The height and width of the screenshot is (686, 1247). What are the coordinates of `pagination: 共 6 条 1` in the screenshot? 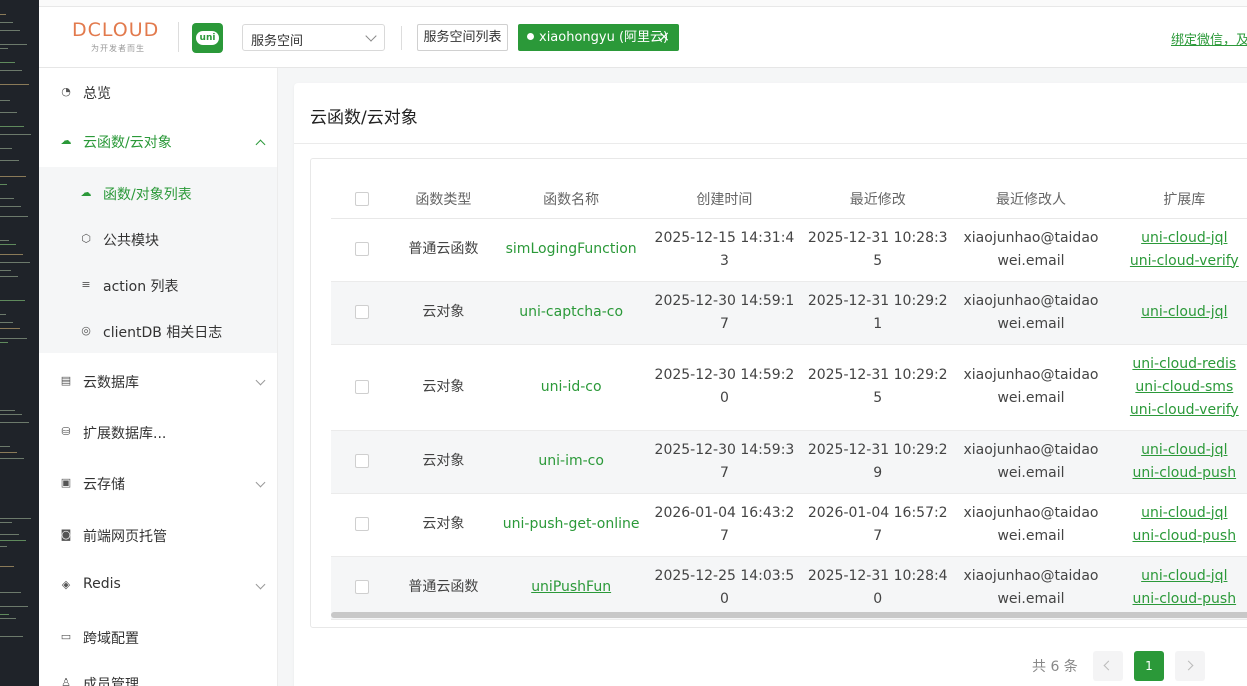 It's located at (1130, 666).